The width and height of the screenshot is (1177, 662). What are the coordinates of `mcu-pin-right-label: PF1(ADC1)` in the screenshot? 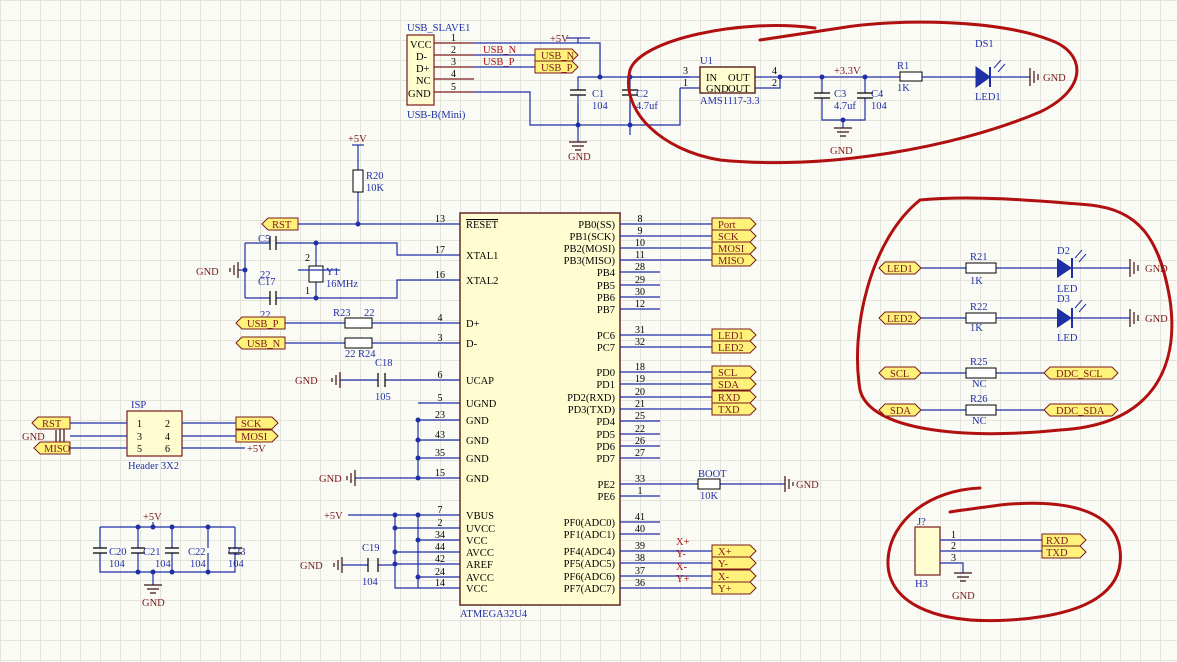 It's located at (590, 535).